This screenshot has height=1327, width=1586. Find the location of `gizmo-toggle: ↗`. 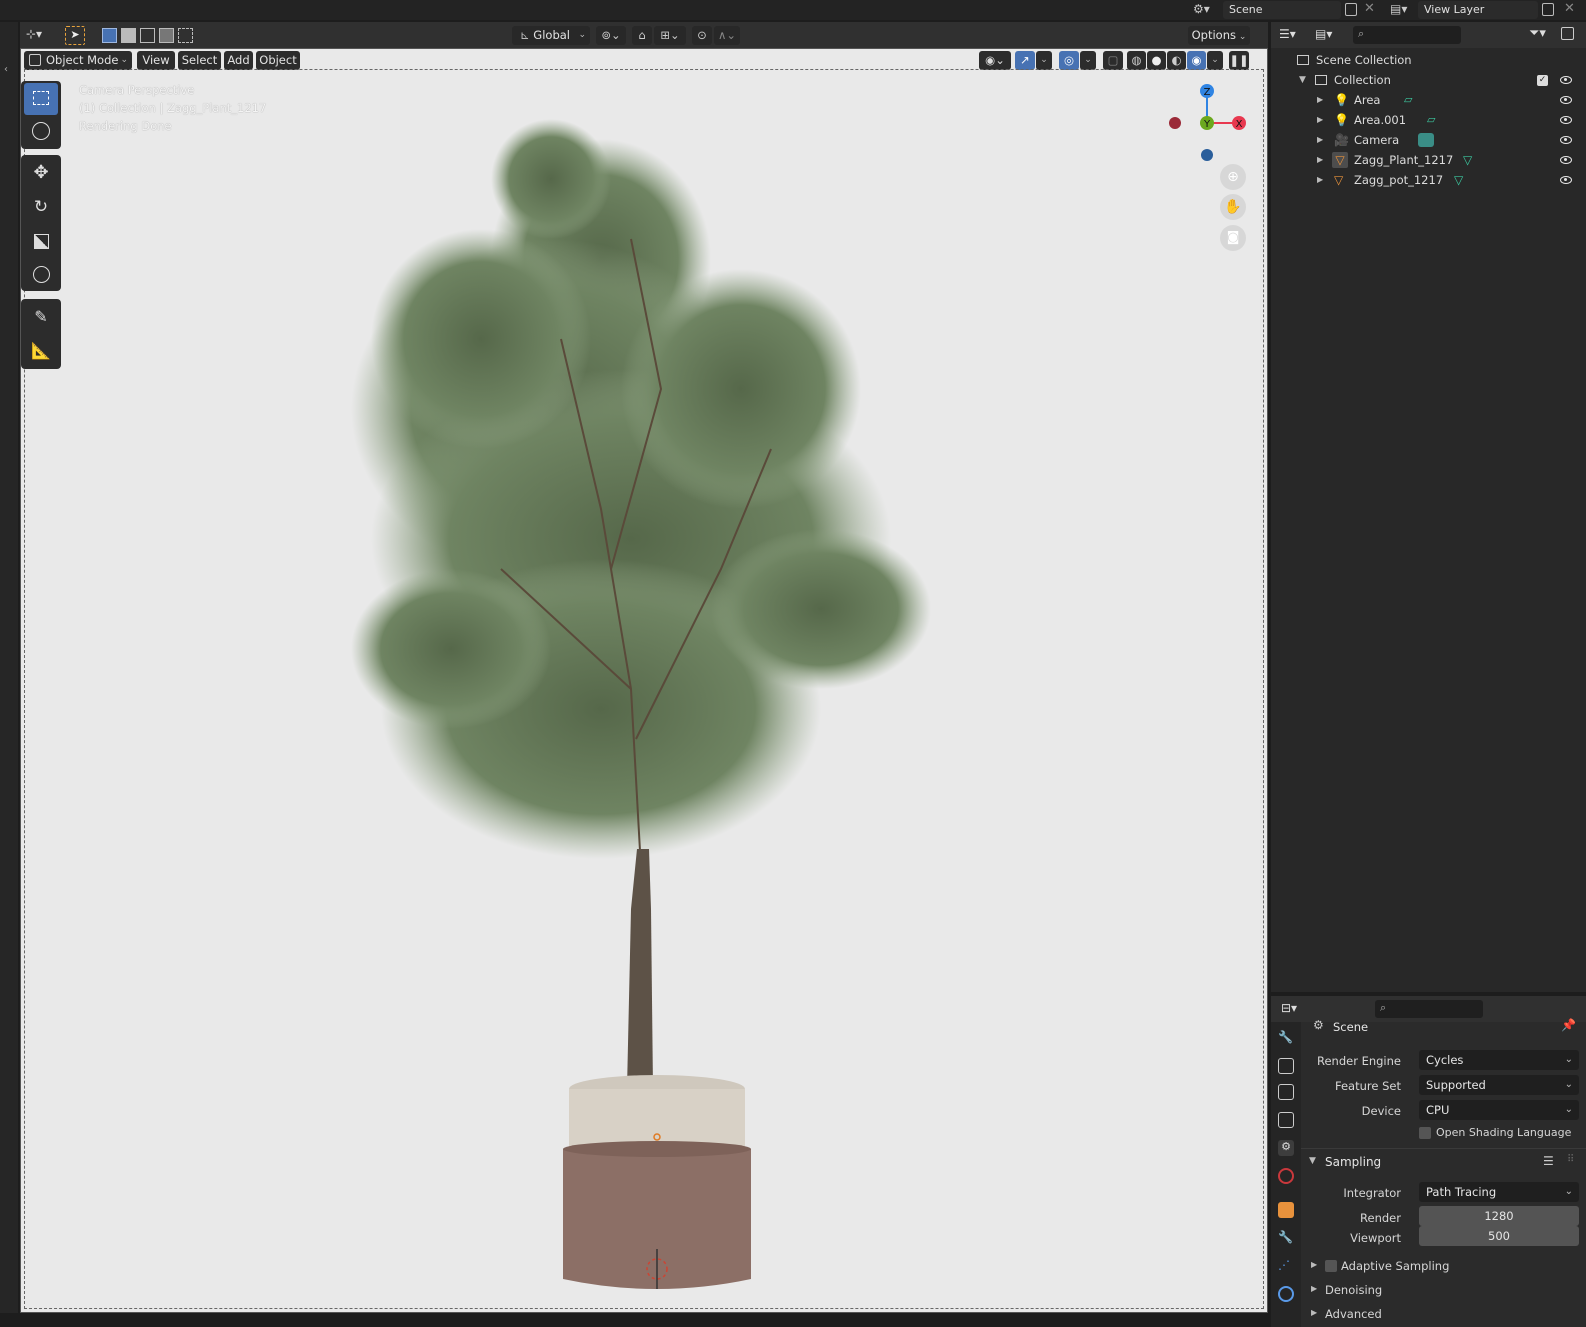

gizmo-toggle: ↗ is located at coordinates (1025, 60).